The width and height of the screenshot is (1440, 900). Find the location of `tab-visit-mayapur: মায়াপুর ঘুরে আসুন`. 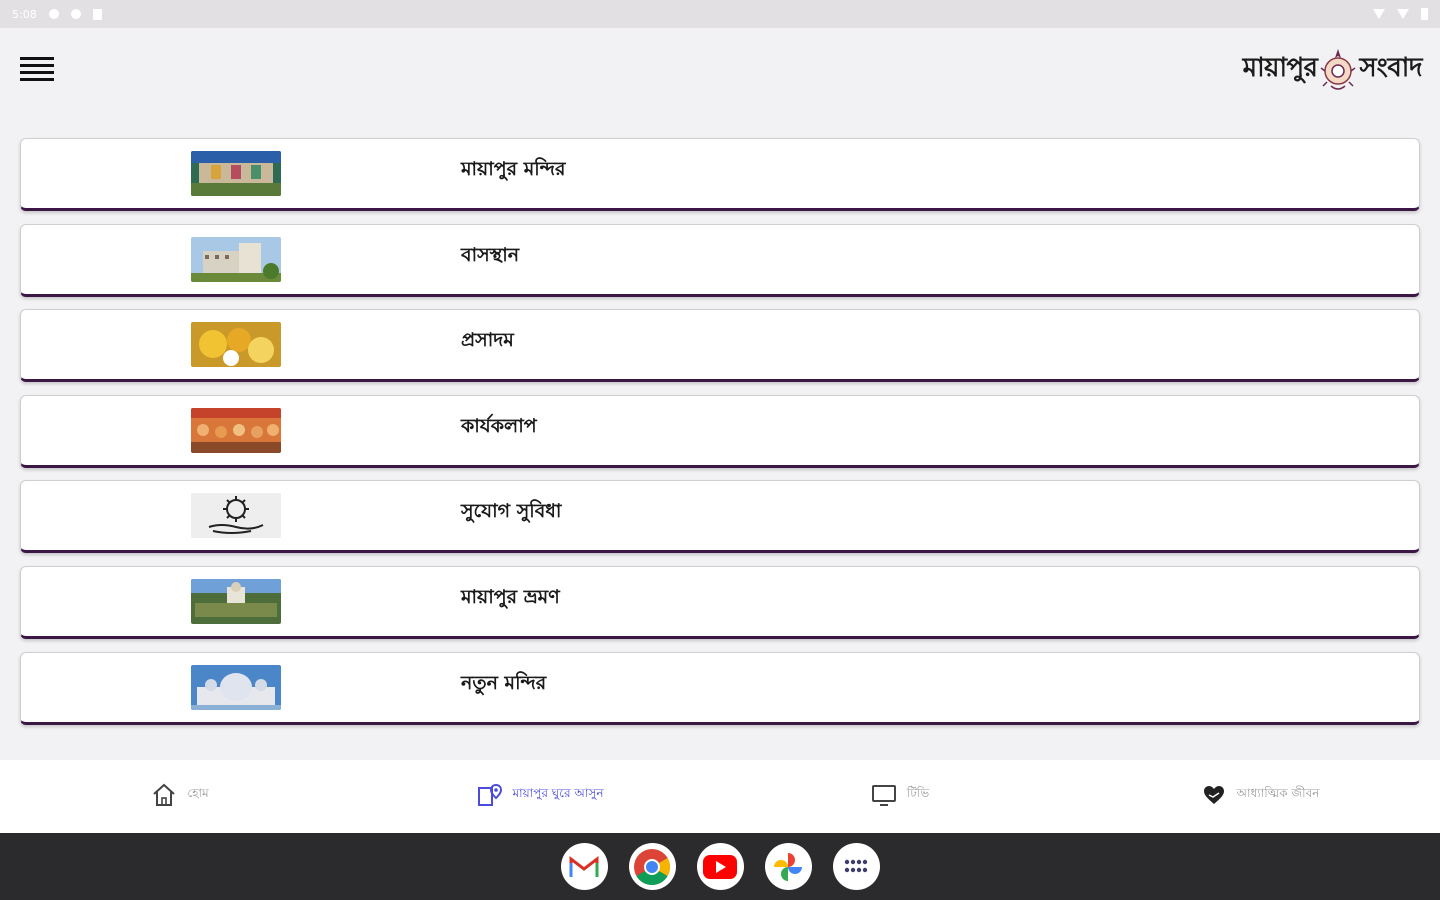

tab-visit-mayapur: মায়াপুর ঘুরে আসুন is located at coordinates (540, 795).